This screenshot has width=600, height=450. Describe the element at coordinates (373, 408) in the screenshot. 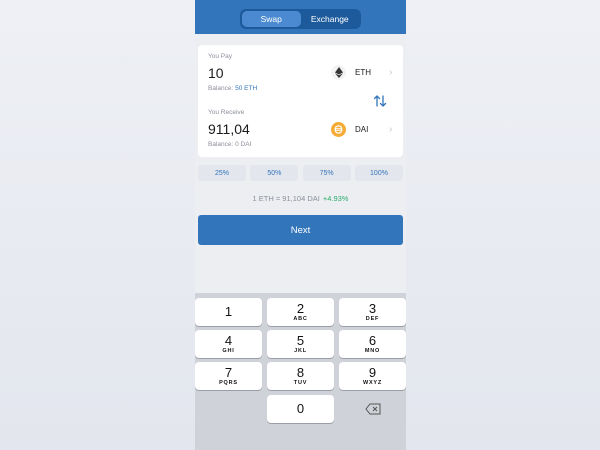

I see `backspace-icon` at that location.